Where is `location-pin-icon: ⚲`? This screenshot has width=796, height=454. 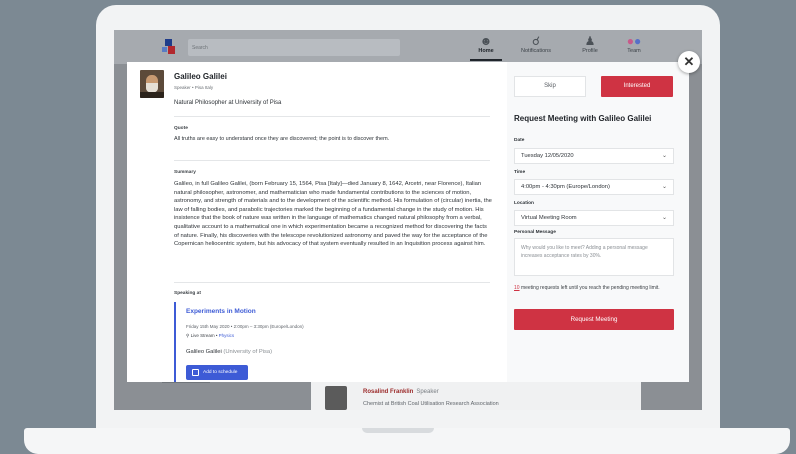 location-pin-icon: ⚲ is located at coordinates (188, 335).